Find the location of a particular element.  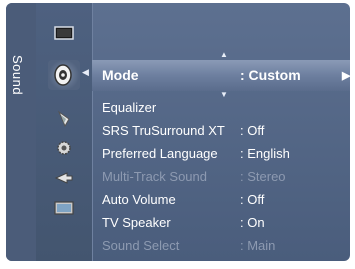

menu-item-value: : Custom is located at coordinates (270, 75).